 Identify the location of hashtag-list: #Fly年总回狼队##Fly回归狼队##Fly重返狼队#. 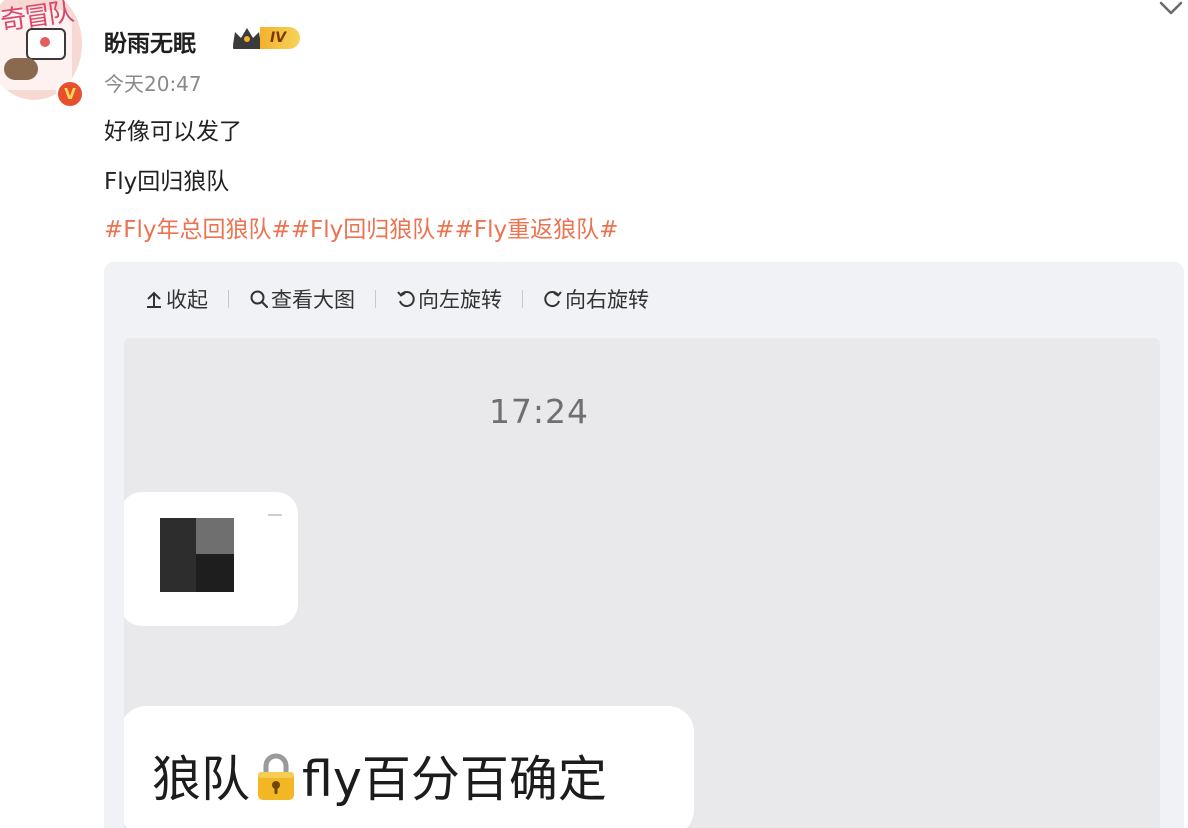
(361, 227).